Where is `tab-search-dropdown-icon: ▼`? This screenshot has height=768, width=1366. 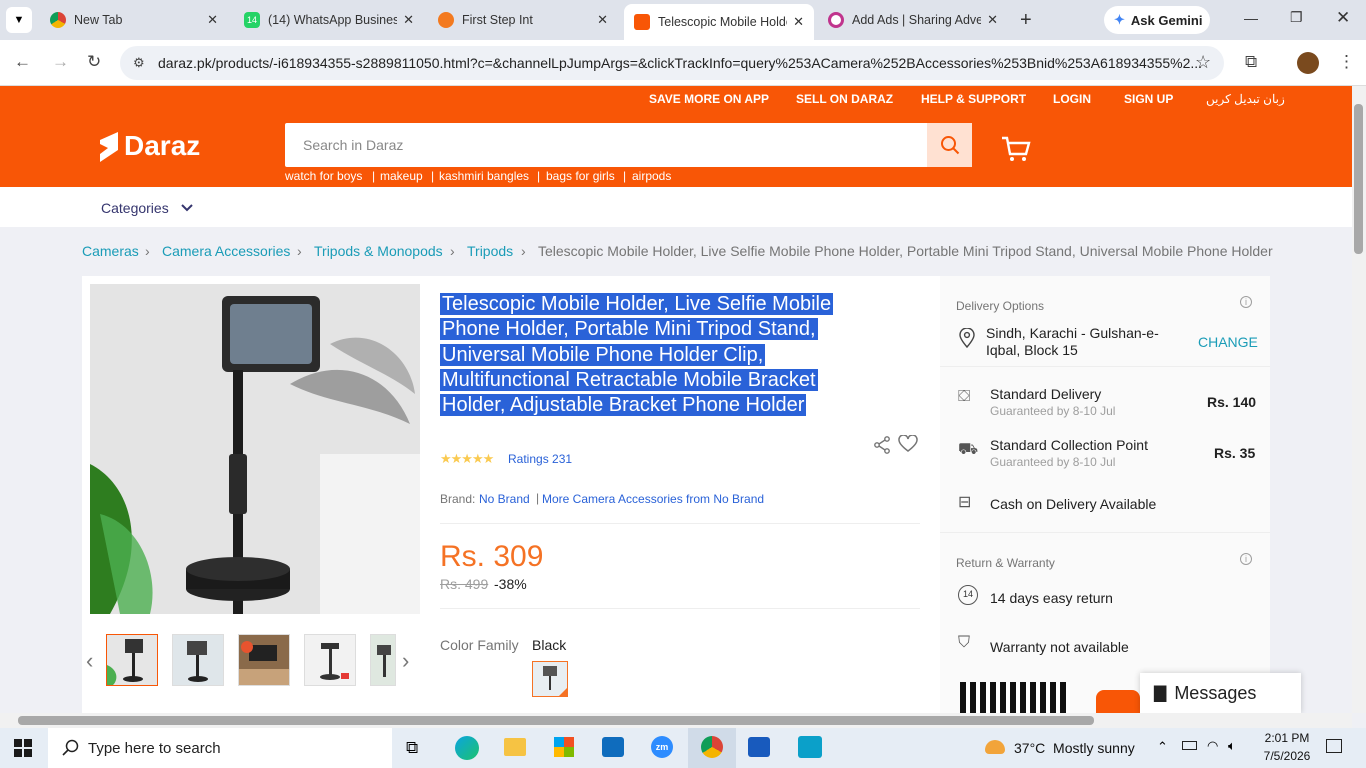 tab-search-dropdown-icon: ▼ is located at coordinates (19, 20).